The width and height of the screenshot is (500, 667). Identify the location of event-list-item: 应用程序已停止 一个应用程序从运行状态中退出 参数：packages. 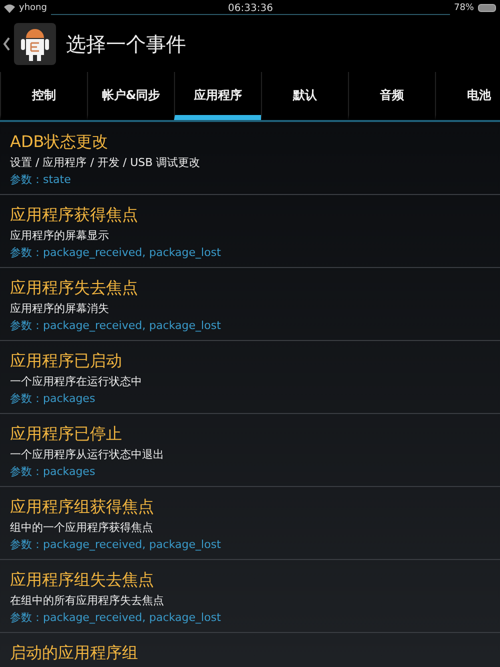
(250, 450).